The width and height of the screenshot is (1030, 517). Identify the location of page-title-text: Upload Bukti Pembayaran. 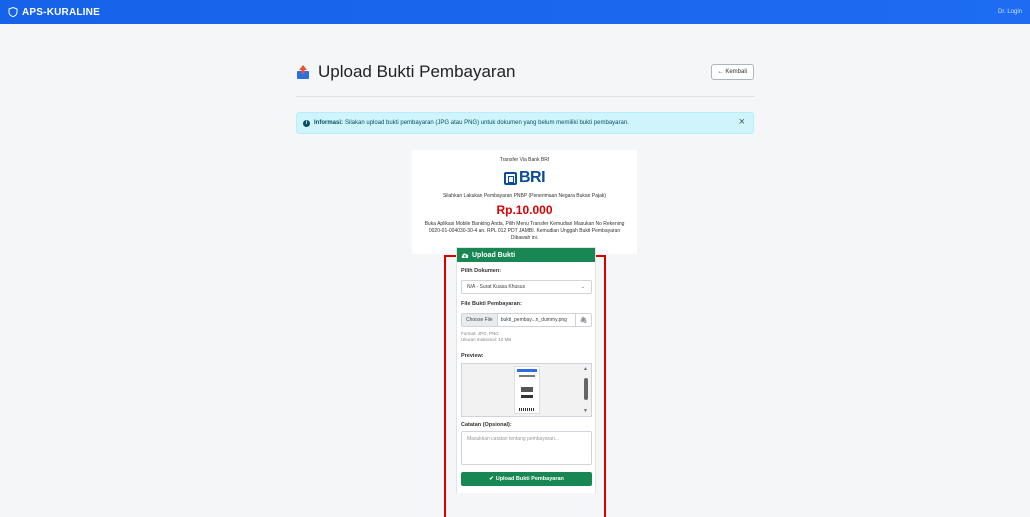
(417, 71).